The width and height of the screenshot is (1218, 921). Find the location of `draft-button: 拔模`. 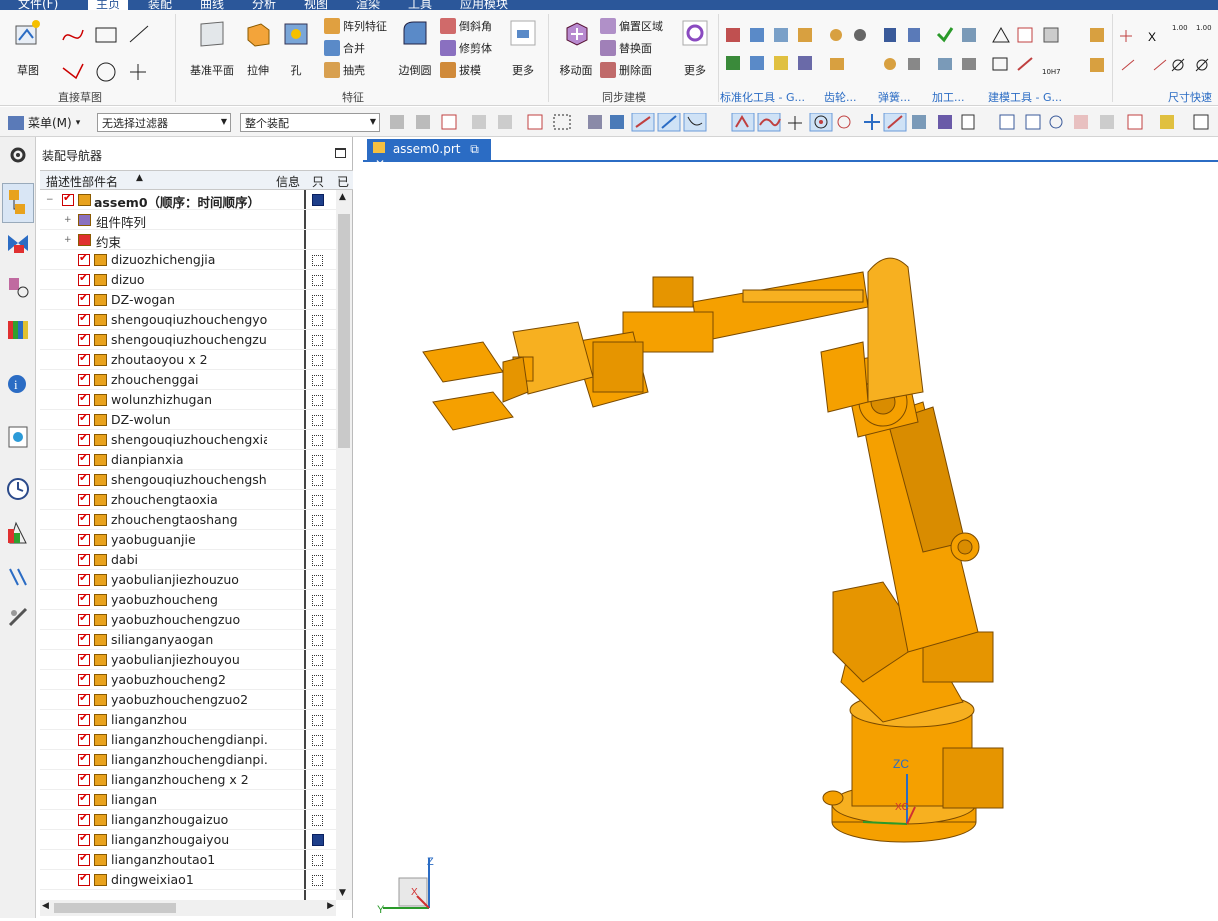

draft-button: 拔模 is located at coordinates (460, 70).